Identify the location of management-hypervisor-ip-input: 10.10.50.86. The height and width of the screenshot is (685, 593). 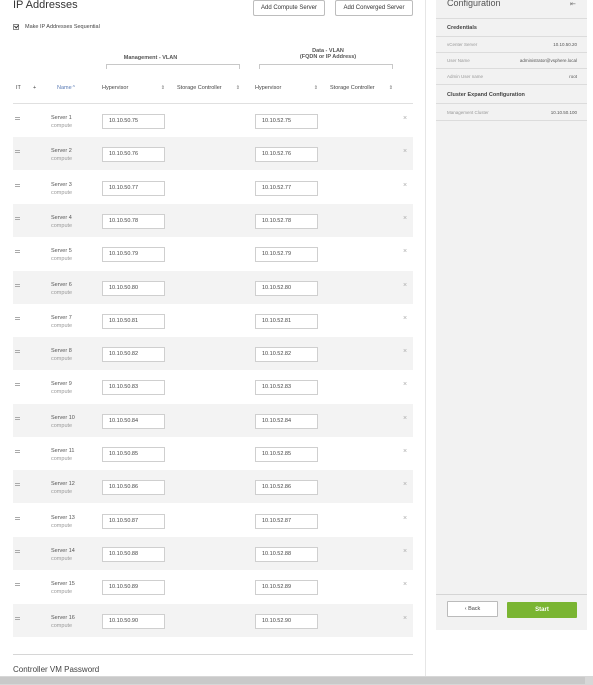
(133, 488).